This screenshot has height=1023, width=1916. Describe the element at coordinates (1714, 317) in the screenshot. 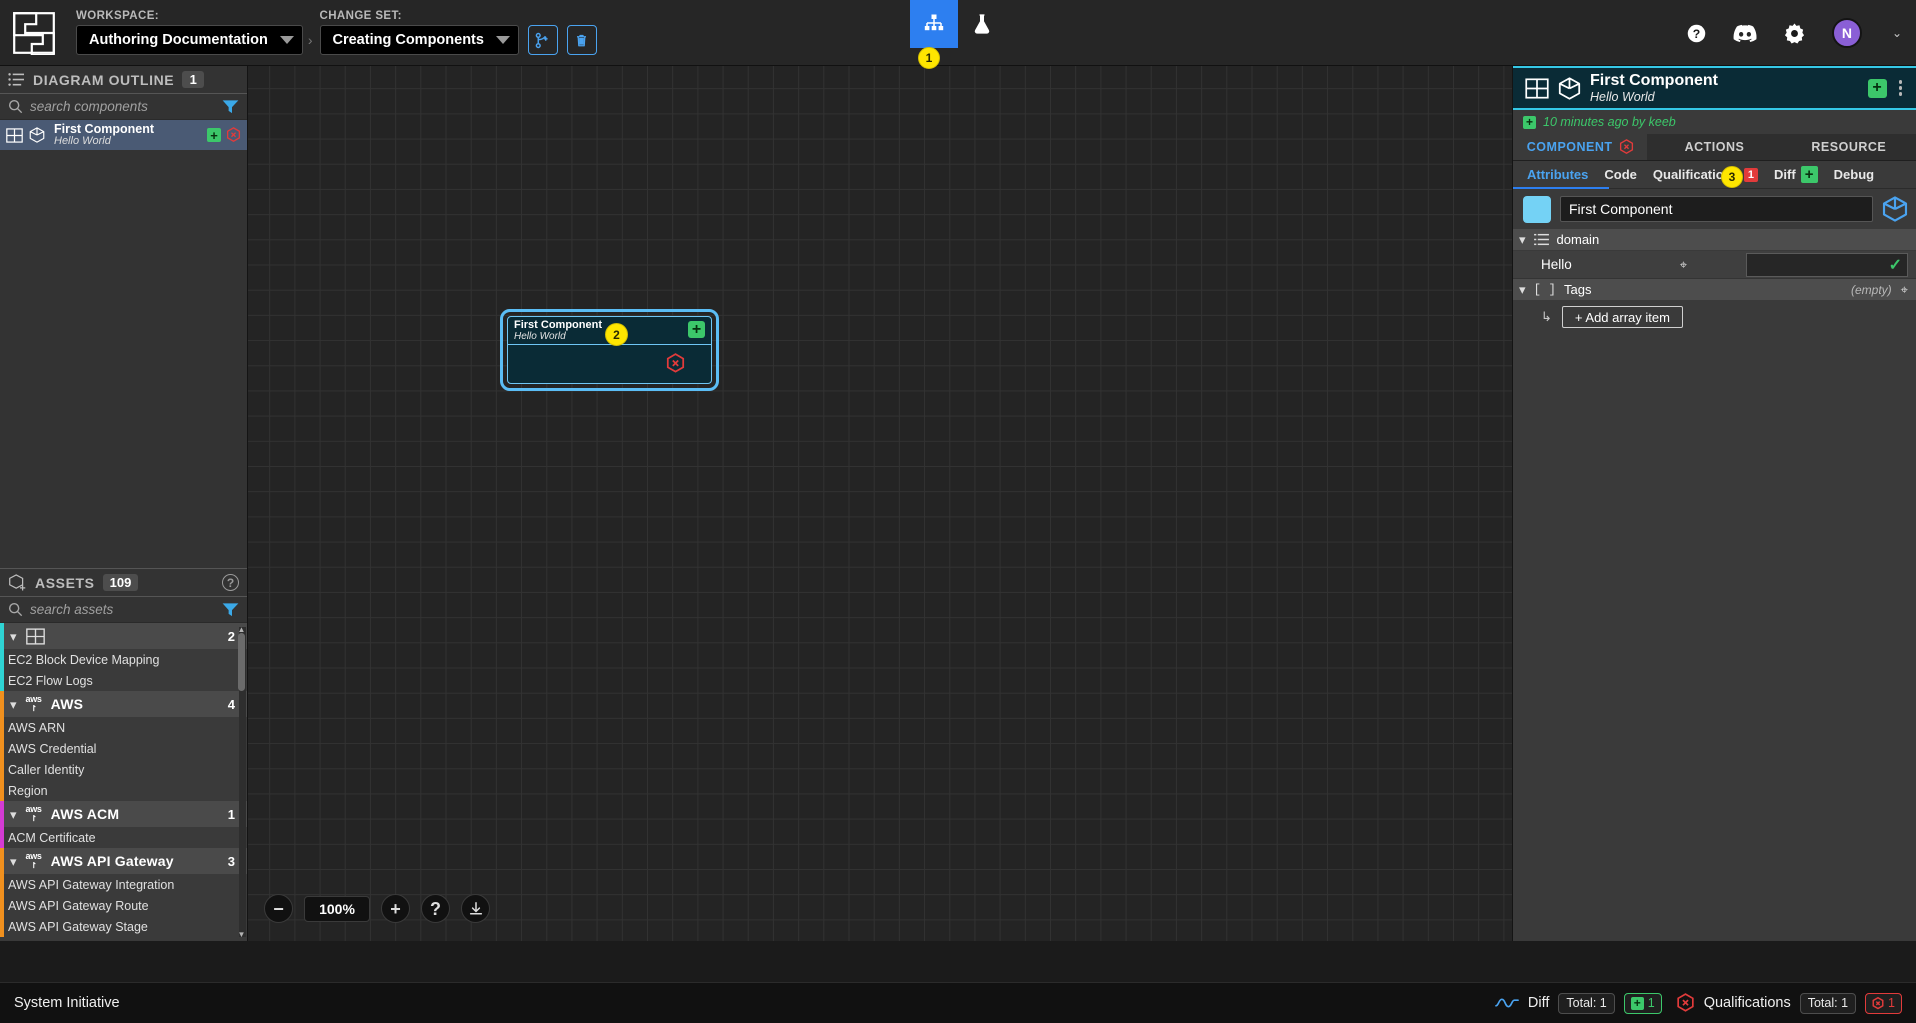

I see `add-array-item-row: ↳ + Add array item` at that location.